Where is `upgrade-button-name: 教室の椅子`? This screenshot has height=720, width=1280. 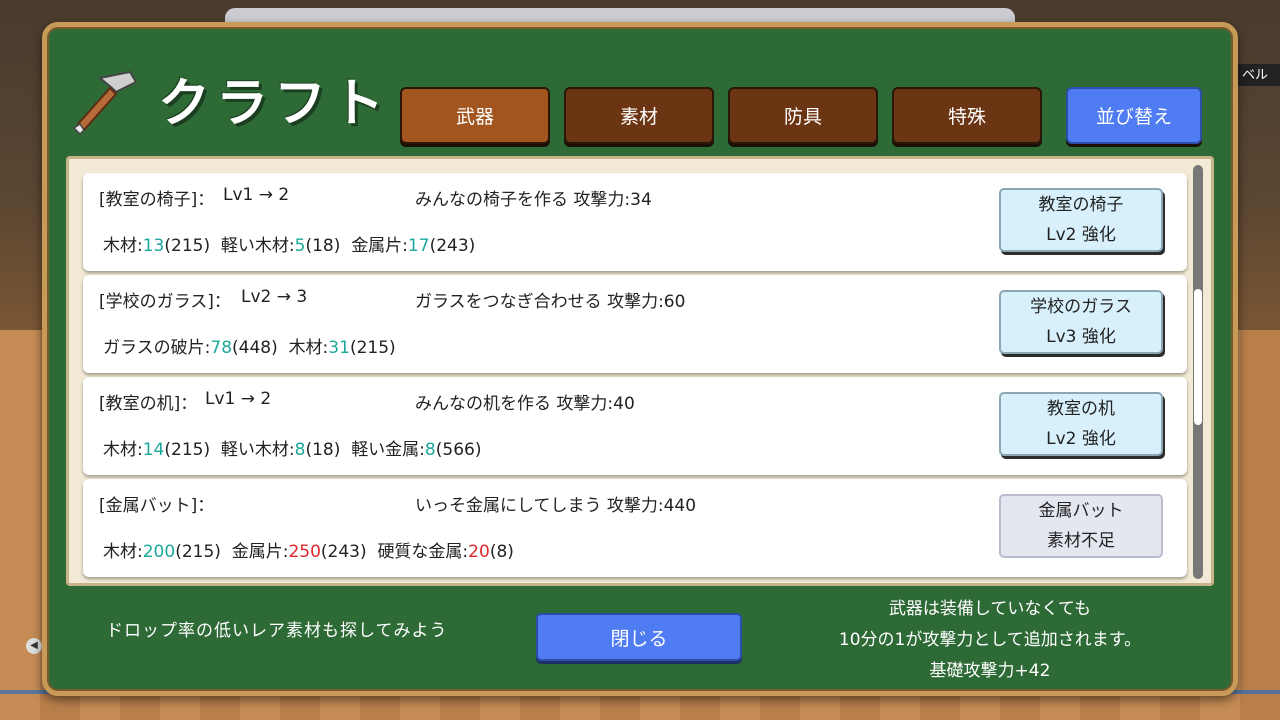 upgrade-button-name: 教室の椅子 is located at coordinates (1081, 205).